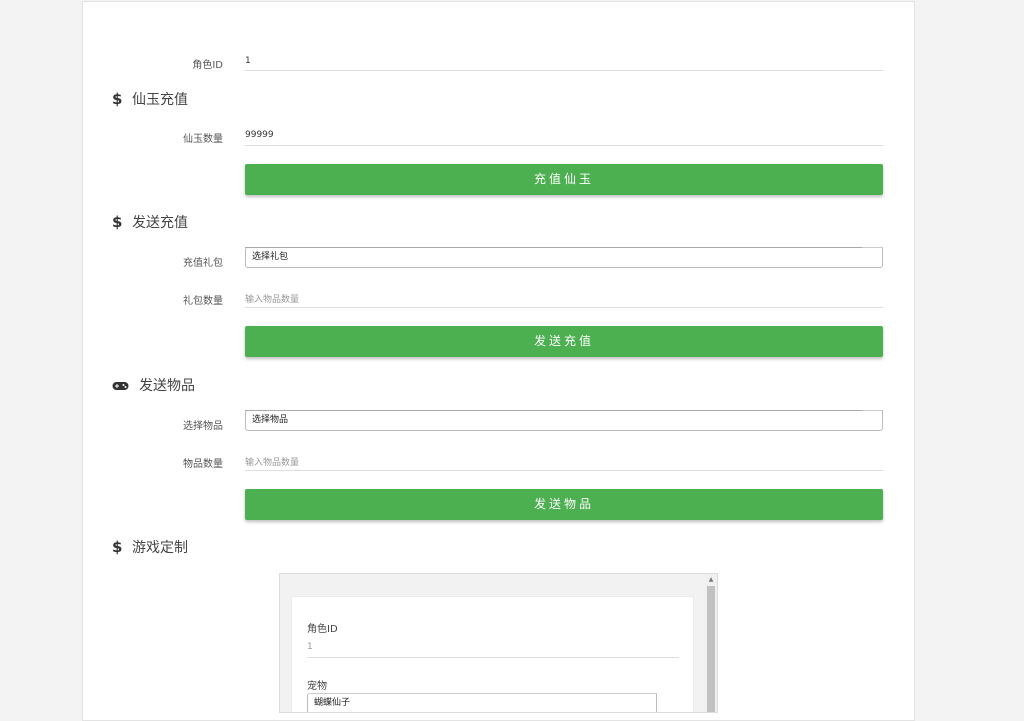  I want to click on gift-count-input: 输入物品数量, so click(272, 298).